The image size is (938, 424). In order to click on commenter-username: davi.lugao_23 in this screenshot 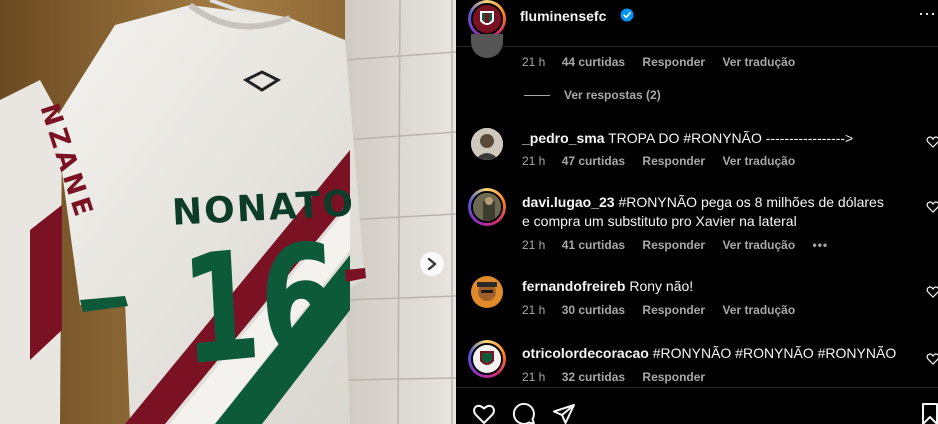, I will do `click(568, 202)`.